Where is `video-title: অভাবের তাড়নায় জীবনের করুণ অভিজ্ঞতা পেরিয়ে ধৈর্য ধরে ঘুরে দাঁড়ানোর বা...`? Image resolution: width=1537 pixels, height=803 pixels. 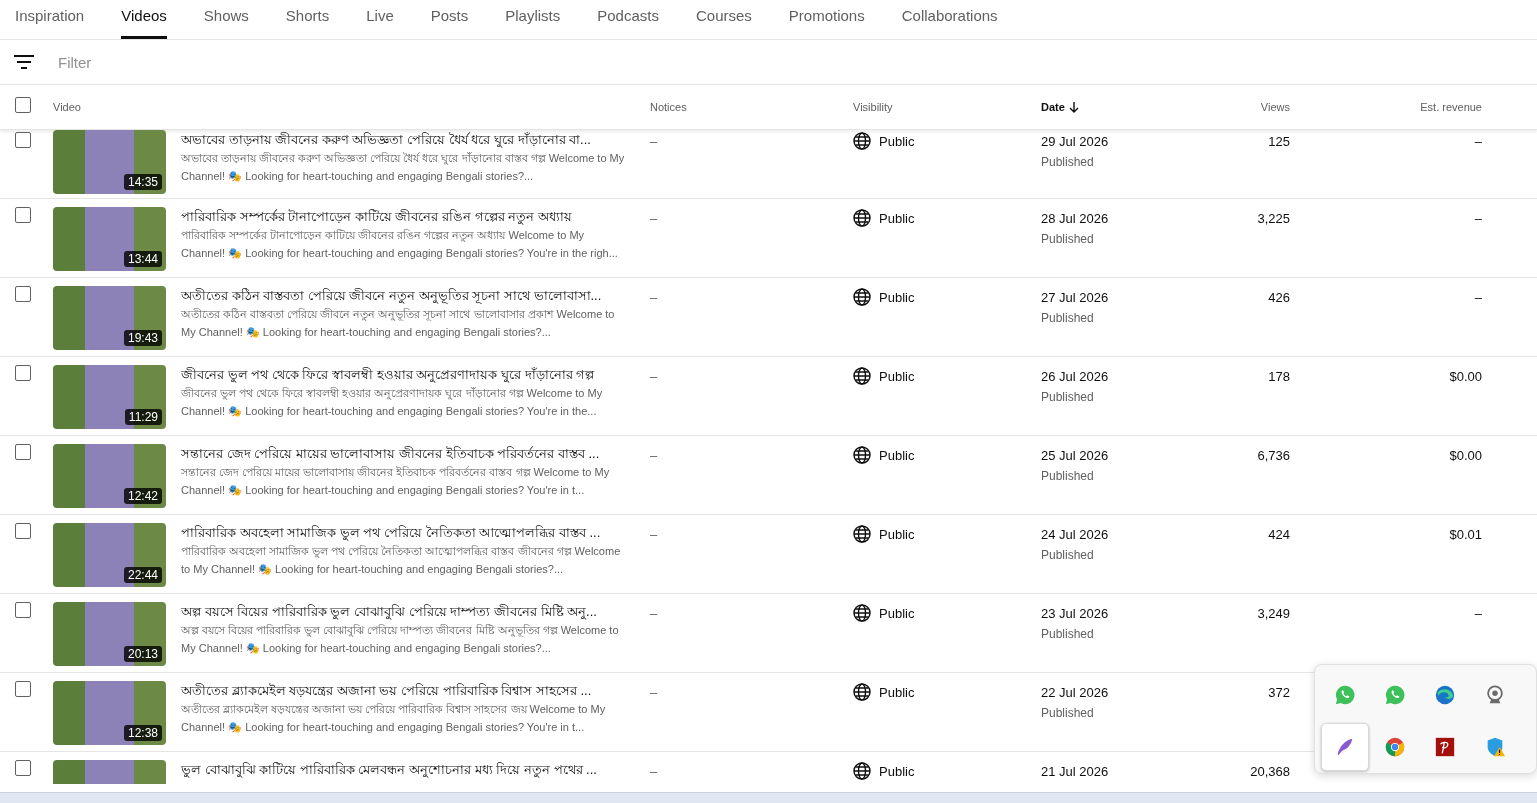
video-title: অভাবের তাড়নায় জীবনের করুণ অভিজ্ঞতা পেরিয়ে ধৈর্য ধরে ঘুরে দাঁড়ানোর বা... is located at coordinates (403, 140).